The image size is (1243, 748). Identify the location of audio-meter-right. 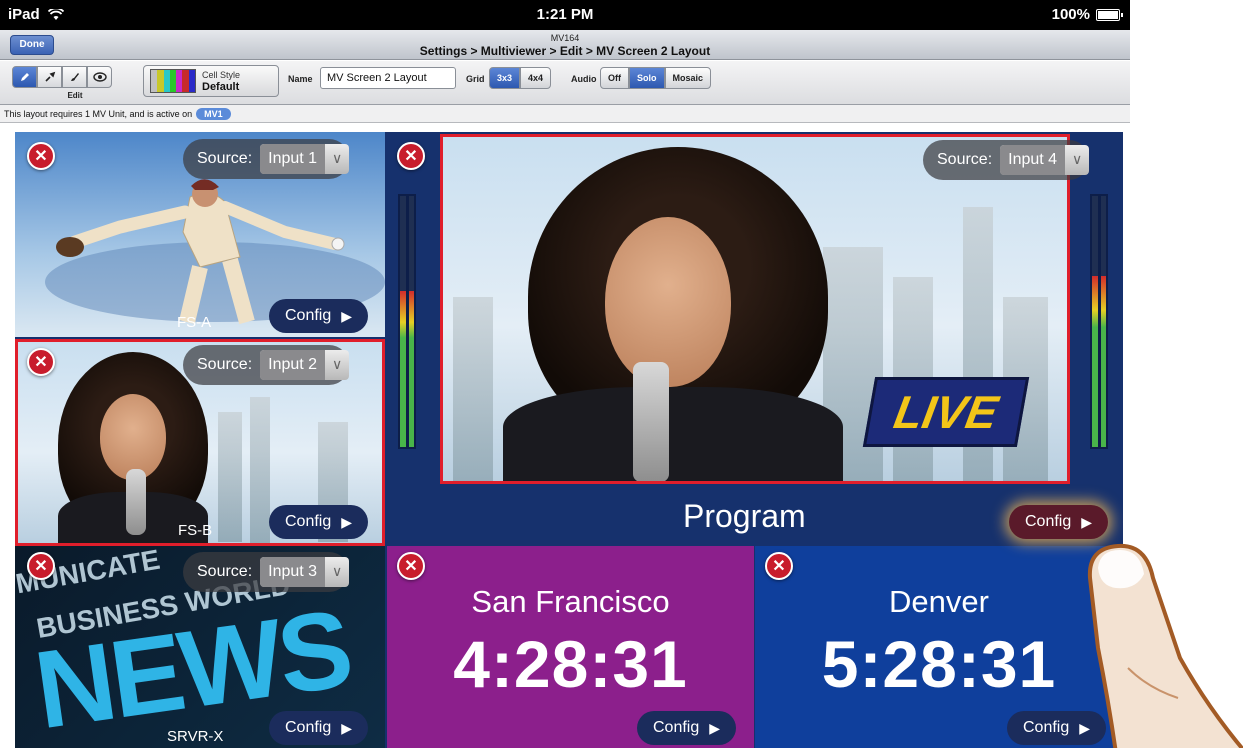
(1099, 321).